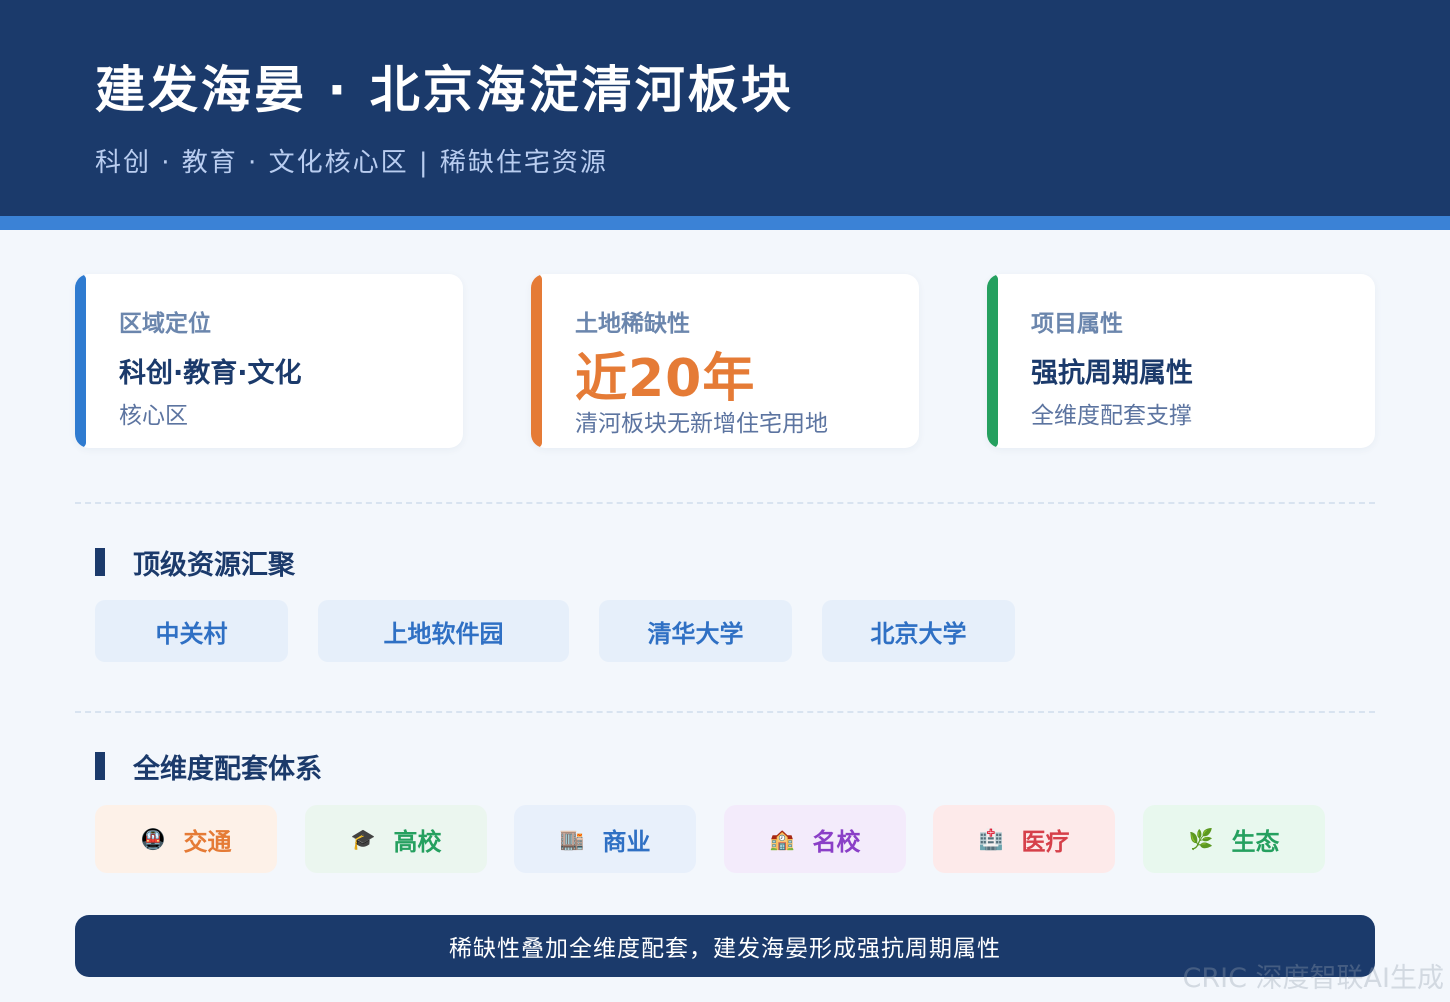  I want to click on graduation-cap-icon: 🎓, so click(363, 839).